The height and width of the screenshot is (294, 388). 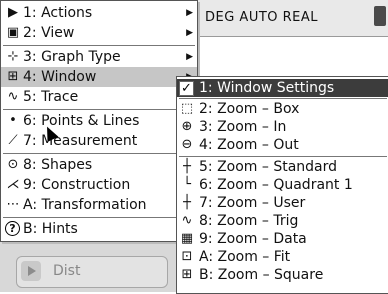 I want to click on menu-item-label: 2: View, so click(x=49, y=33).